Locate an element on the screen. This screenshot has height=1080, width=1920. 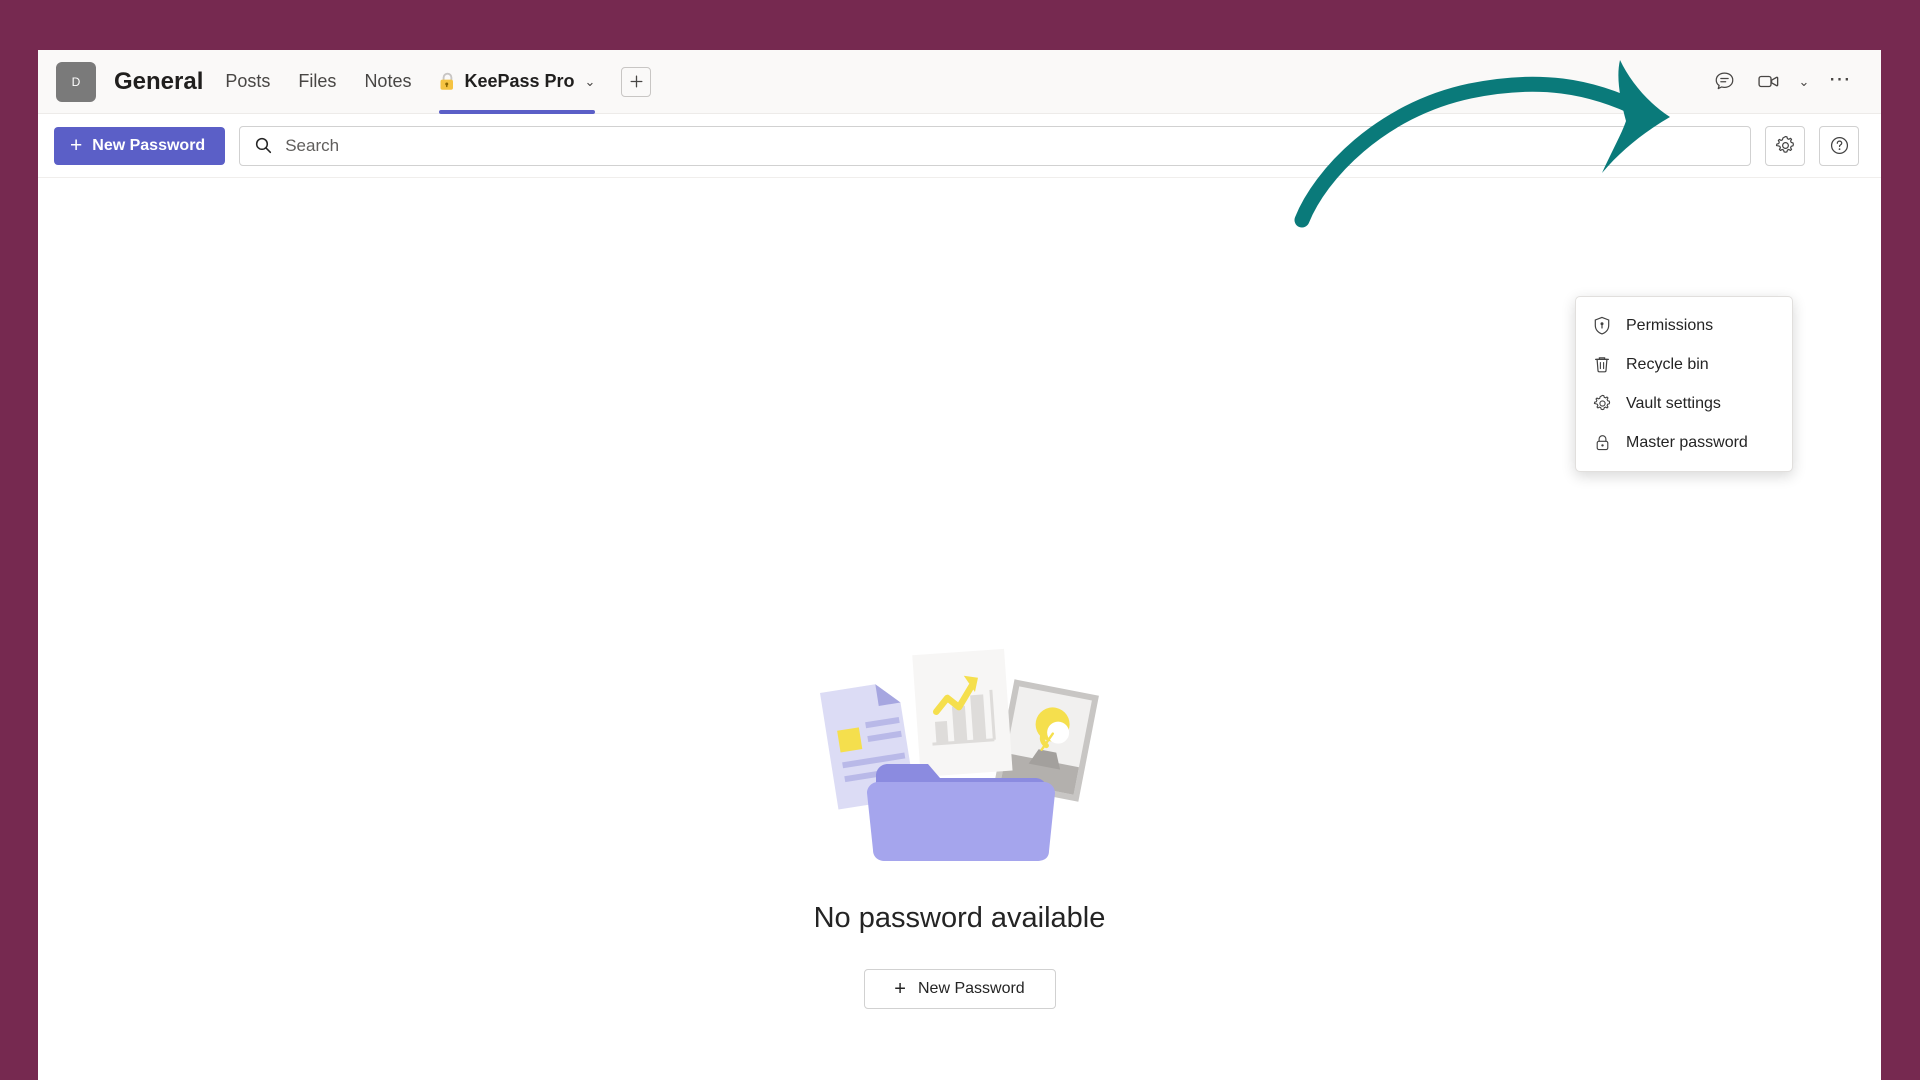
chat-icon is located at coordinates (1724, 82).